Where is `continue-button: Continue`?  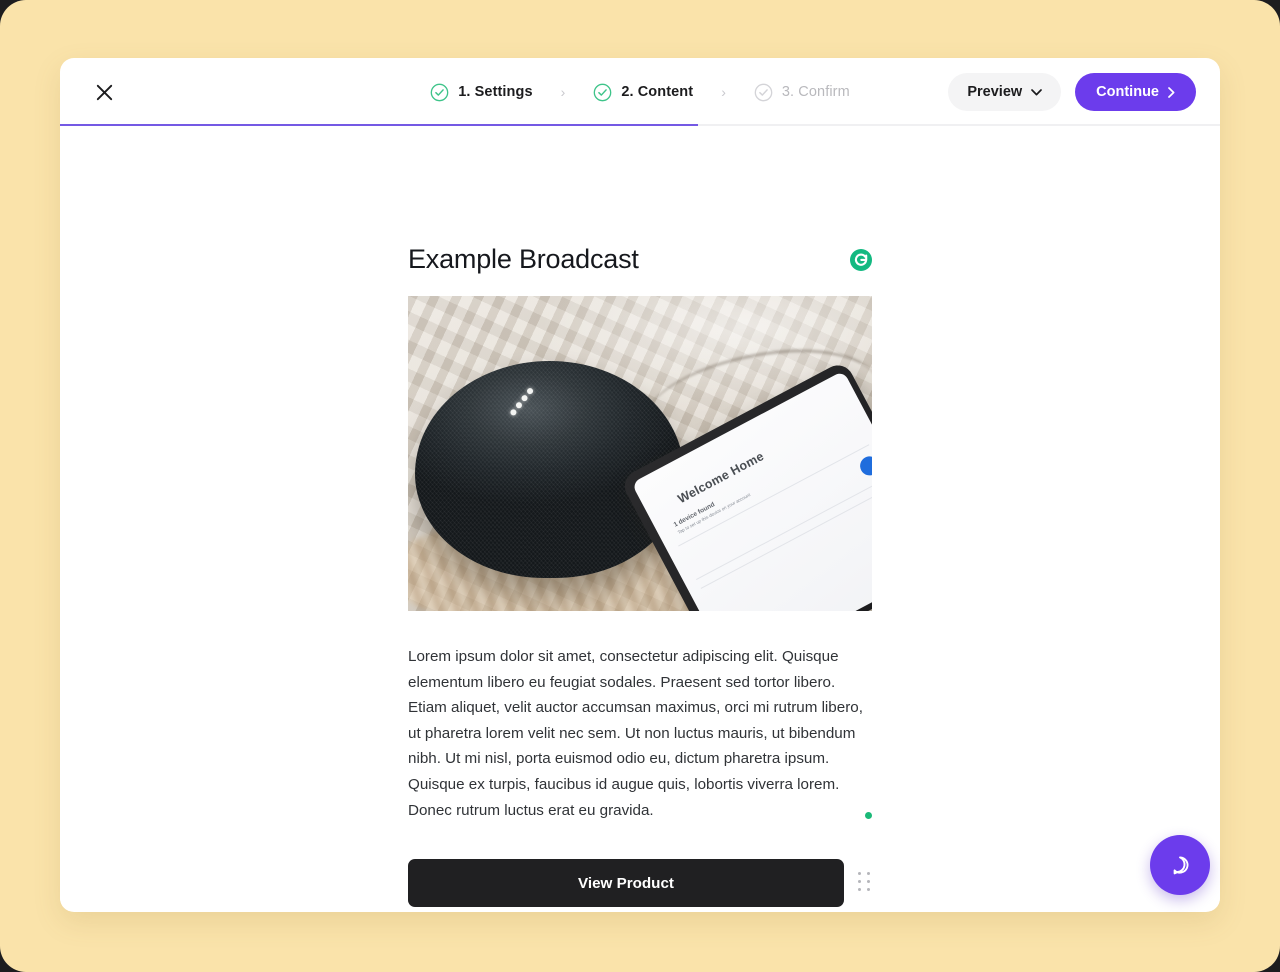 continue-button: Continue is located at coordinates (1135, 92).